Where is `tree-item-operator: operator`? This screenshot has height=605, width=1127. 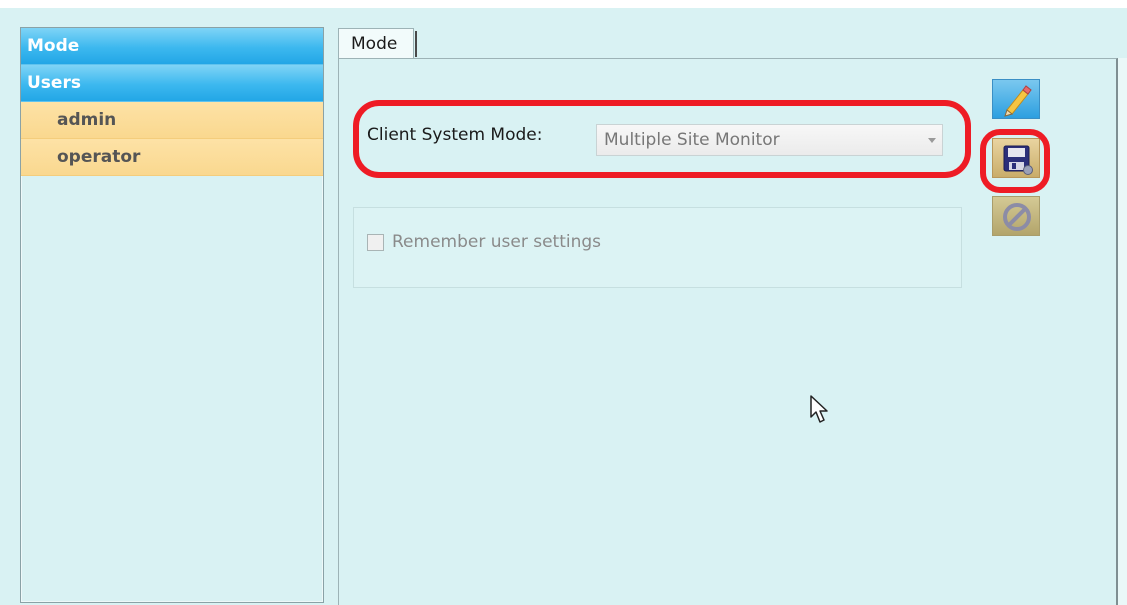 tree-item-operator: operator is located at coordinates (172, 157).